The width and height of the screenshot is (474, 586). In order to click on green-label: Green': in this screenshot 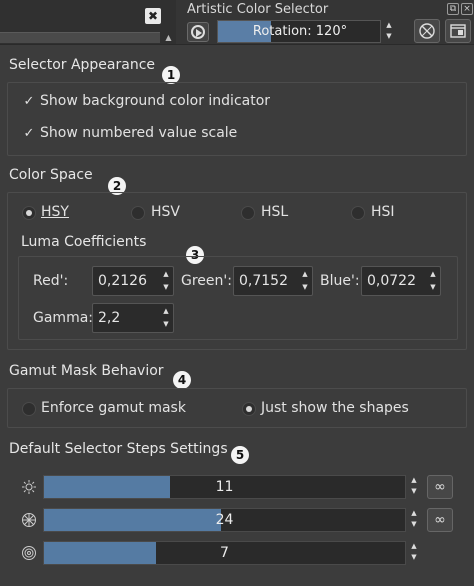, I will do `click(206, 281)`.